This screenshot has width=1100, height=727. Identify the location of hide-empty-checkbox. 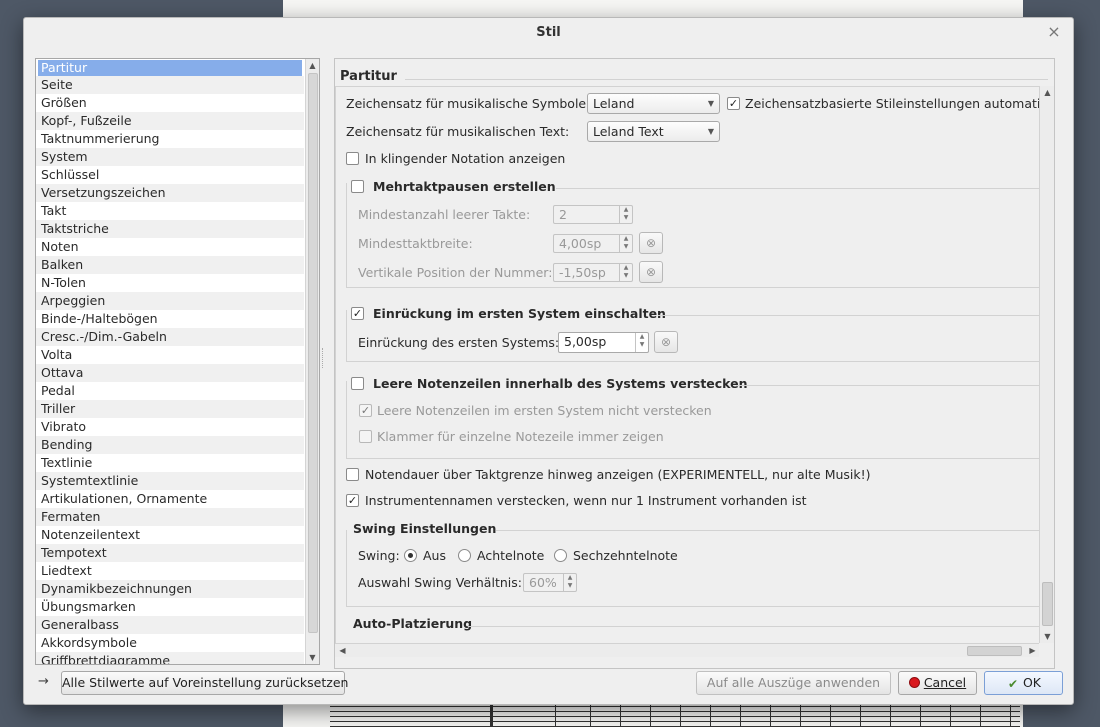
(357, 383).